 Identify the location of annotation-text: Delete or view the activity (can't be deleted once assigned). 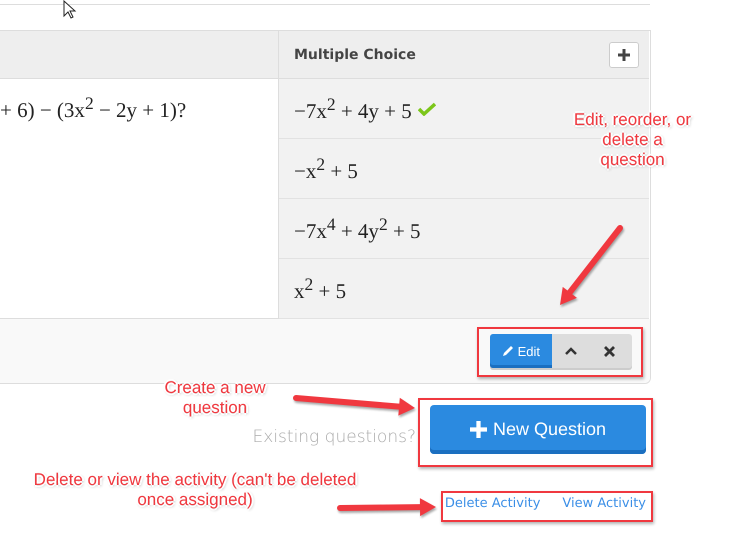
(195, 490).